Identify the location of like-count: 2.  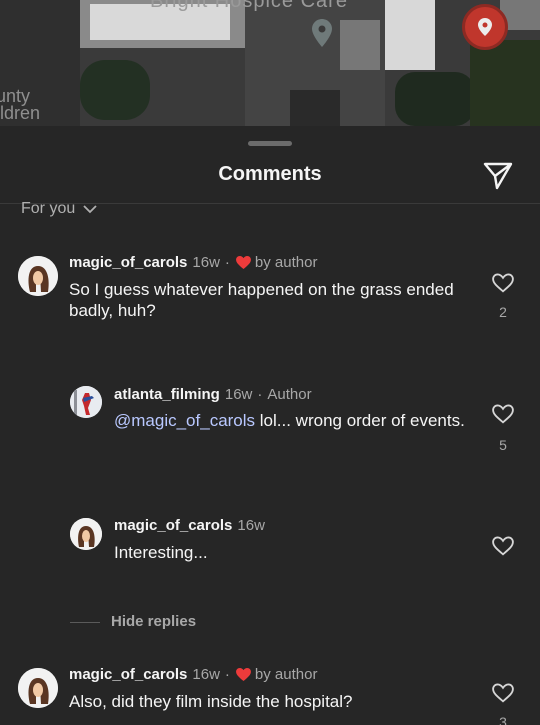
(503, 312).